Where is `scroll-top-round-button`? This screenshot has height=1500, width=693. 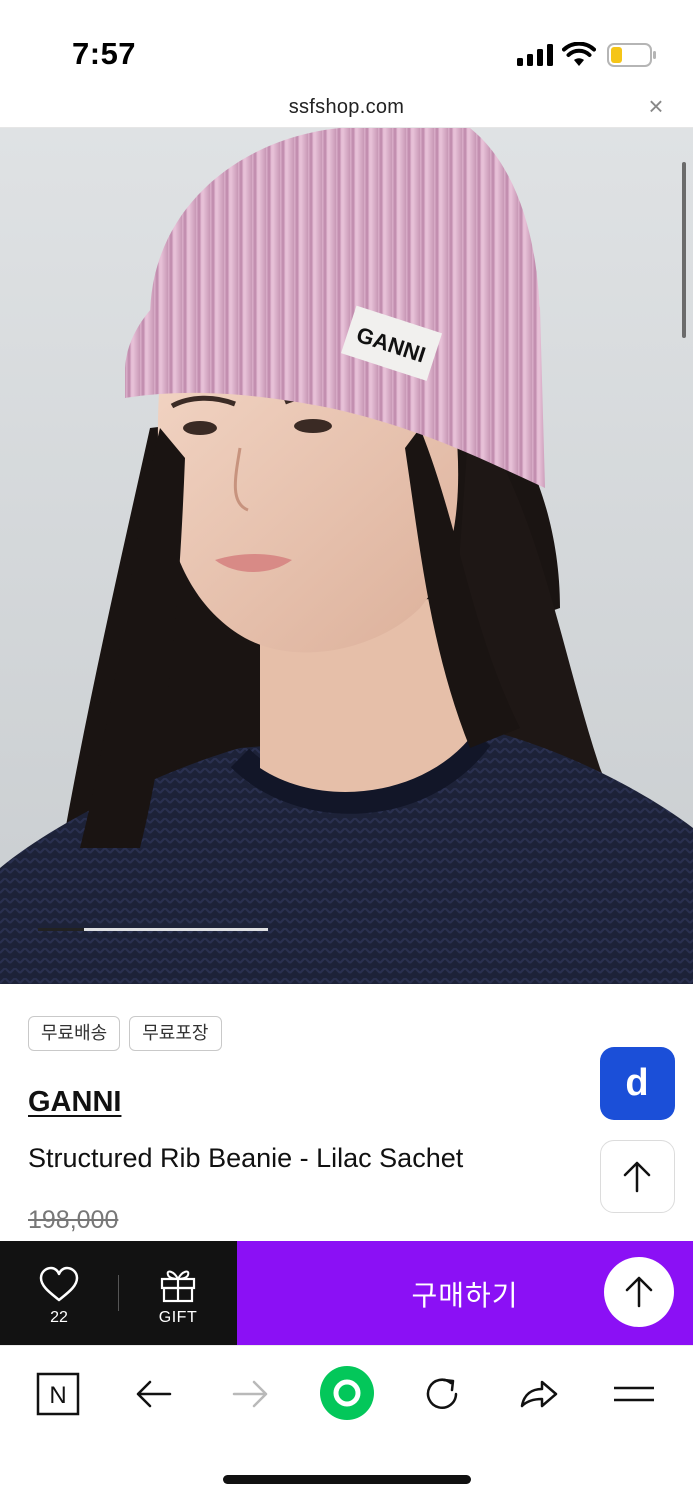
scroll-top-round-button is located at coordinates (639, 1292).